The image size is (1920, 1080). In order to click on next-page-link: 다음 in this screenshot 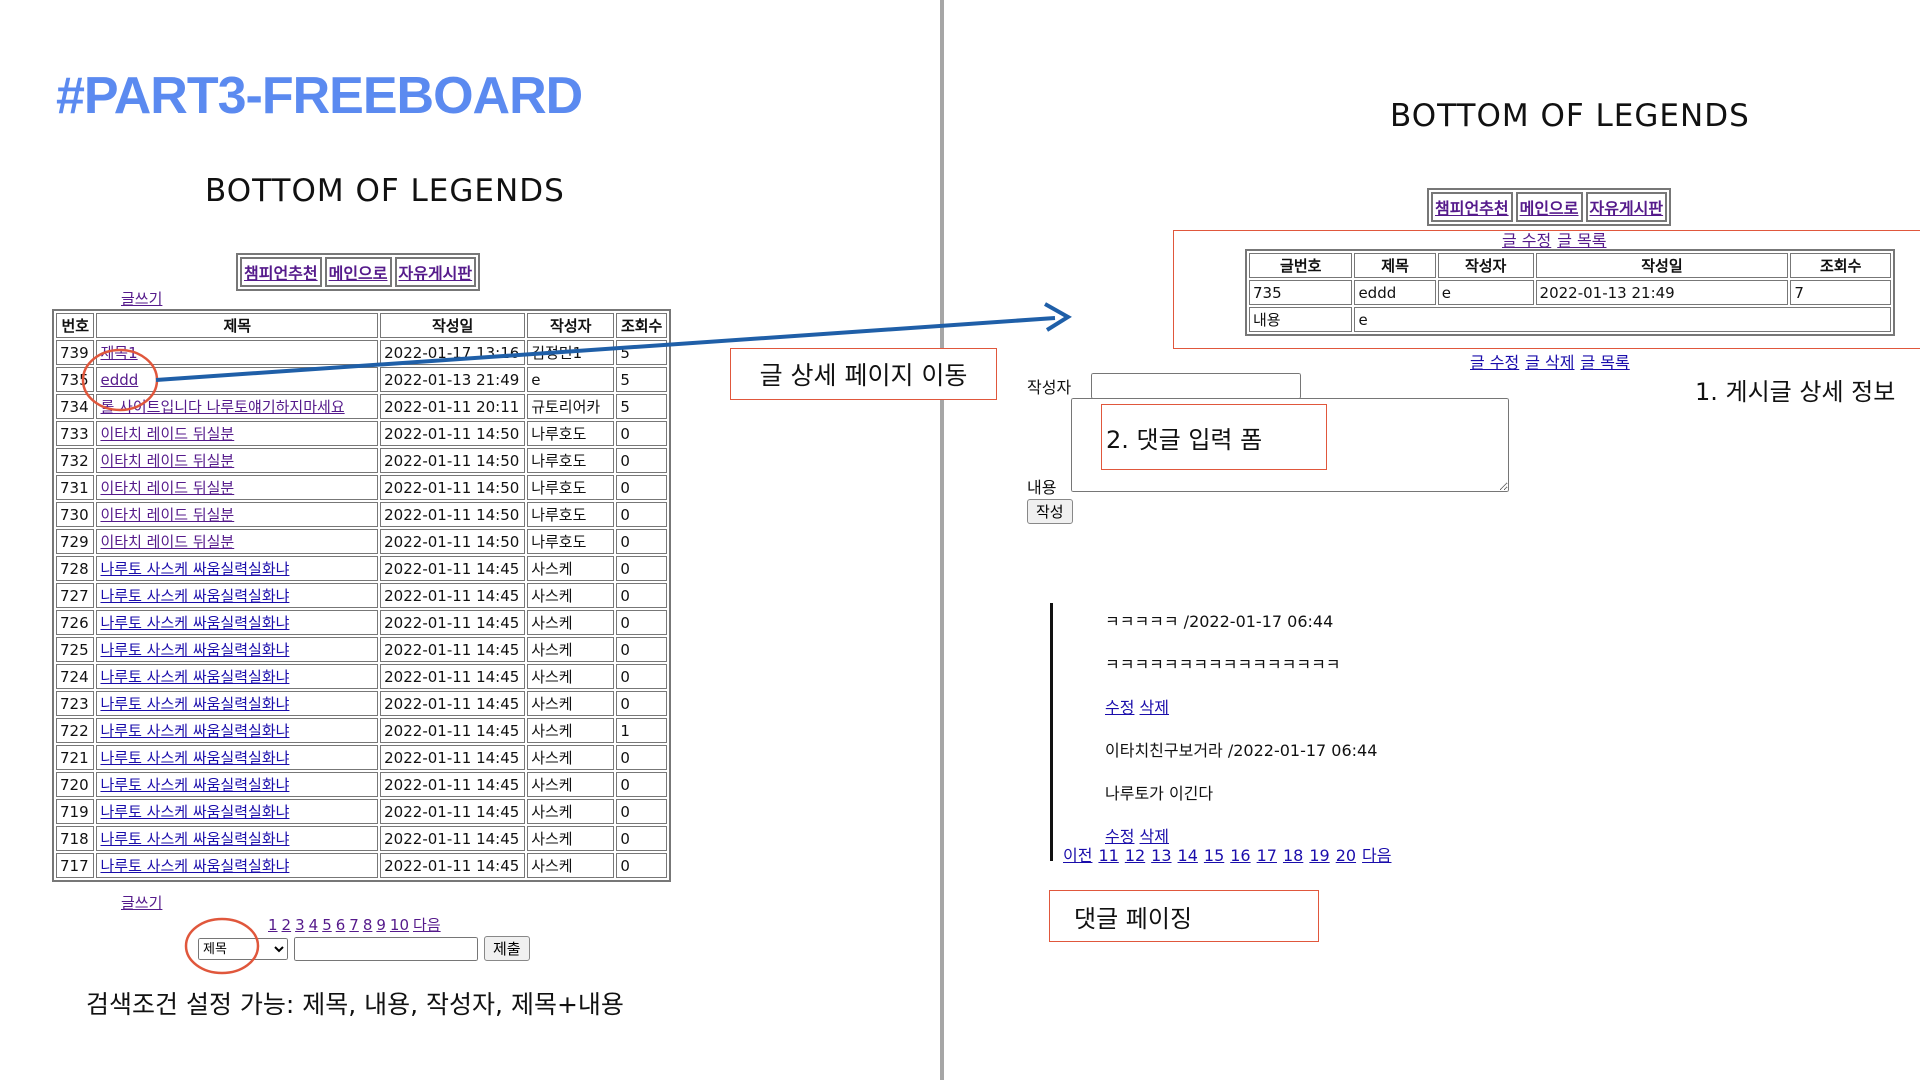, I will do `click(427, 925)`.